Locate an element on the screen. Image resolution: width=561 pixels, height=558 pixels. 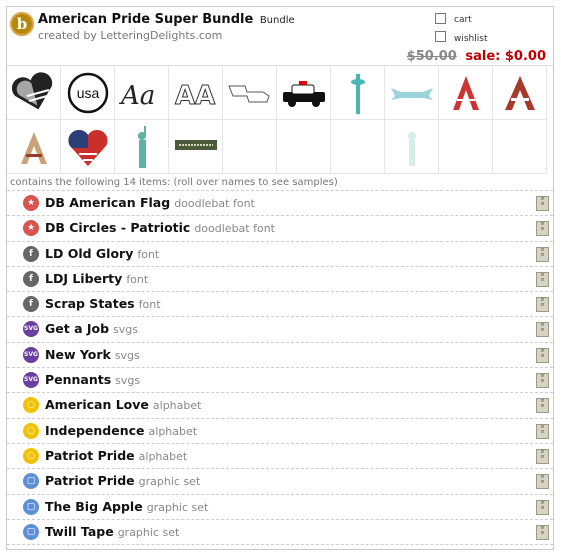
item-name: DB American Flag doodlebat font is located at coordinates (150, 202).